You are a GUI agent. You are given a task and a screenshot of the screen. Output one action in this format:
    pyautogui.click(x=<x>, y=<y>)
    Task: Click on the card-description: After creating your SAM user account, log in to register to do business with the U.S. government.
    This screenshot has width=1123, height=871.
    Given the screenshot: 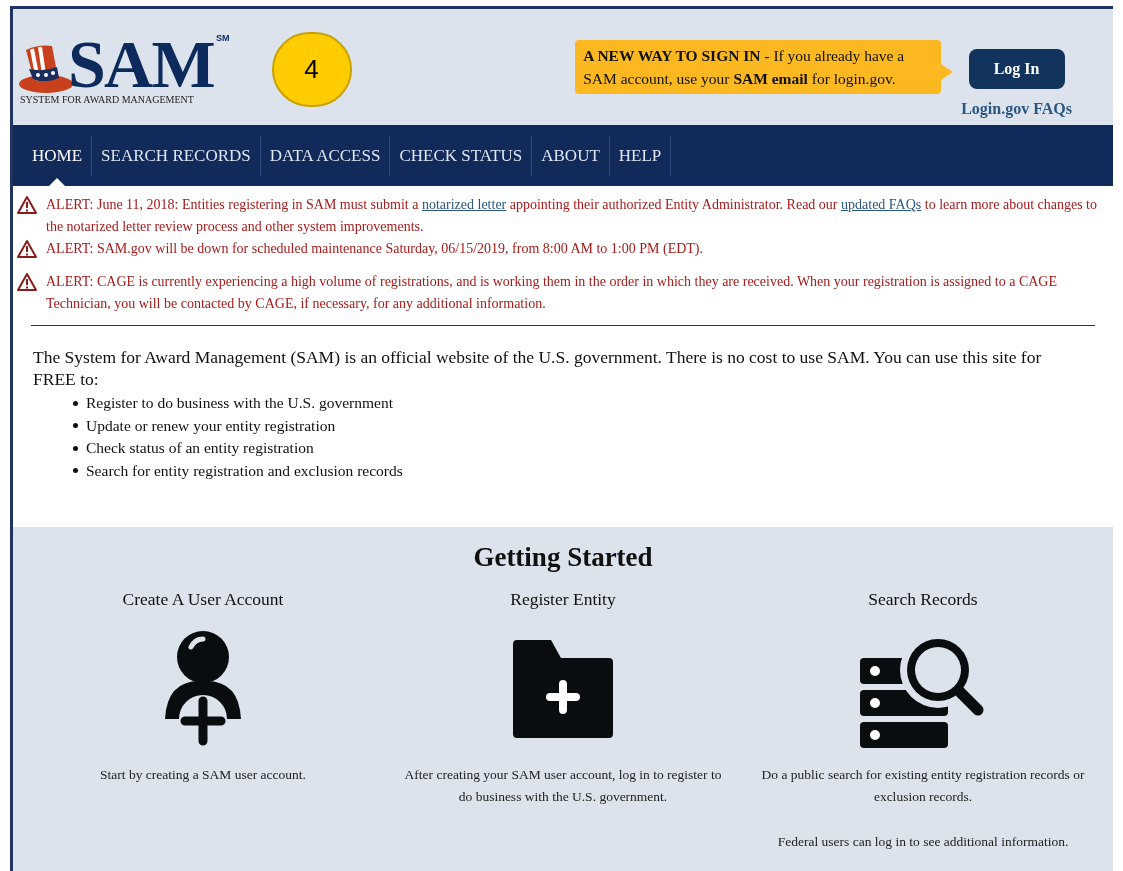 What is the action you would take?
    pyautogui.click(x=563, y=785)
    